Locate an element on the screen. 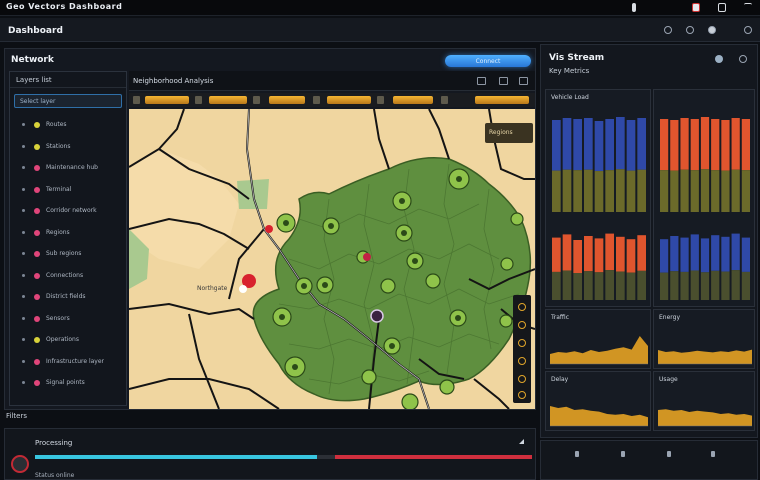 The width and height of the screenshot is (760, 480). sidebar-item-label: Maintenance hub is located at coordinates (72, 167).